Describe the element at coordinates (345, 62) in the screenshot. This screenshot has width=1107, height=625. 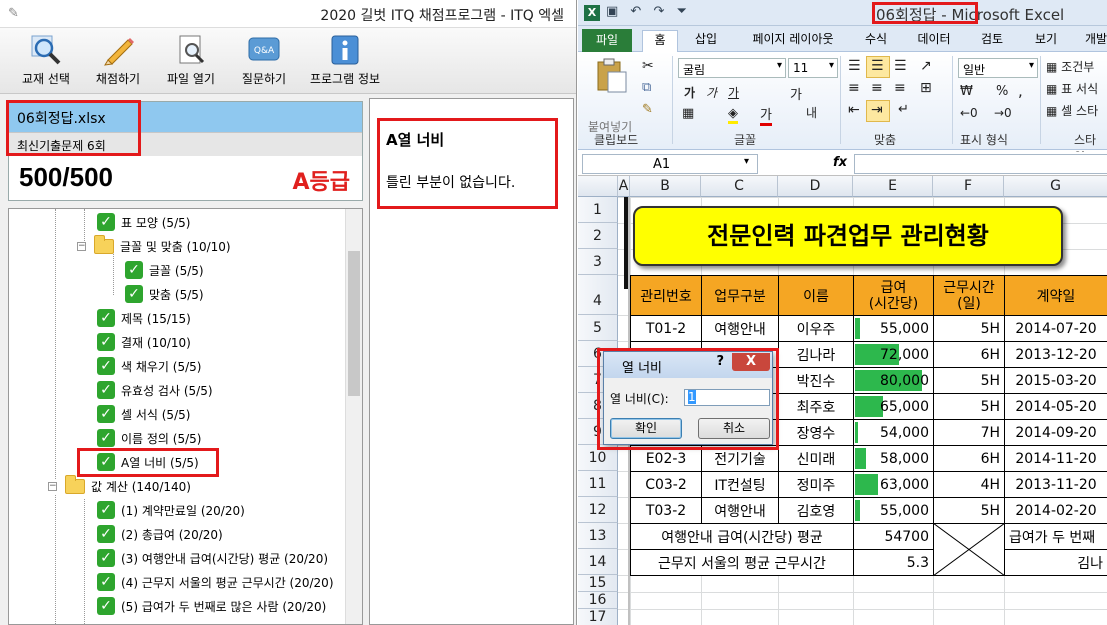
I see `program-info-button: 프로그램 정보` at that location.